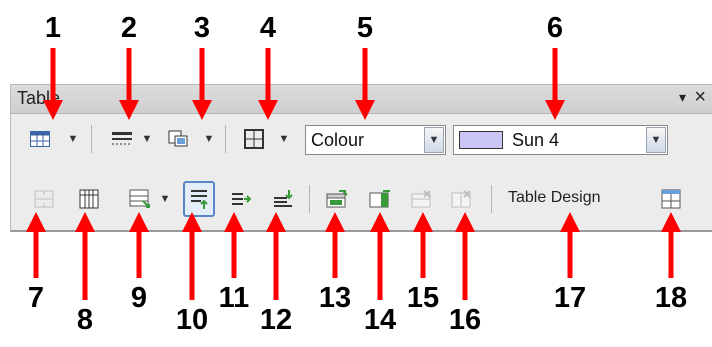 This screenshot has height=347, width=712. What do you see at coordinates (85, 320) in the screenshot?
I see `callout-number: 8` at bounding box center [85, 320].